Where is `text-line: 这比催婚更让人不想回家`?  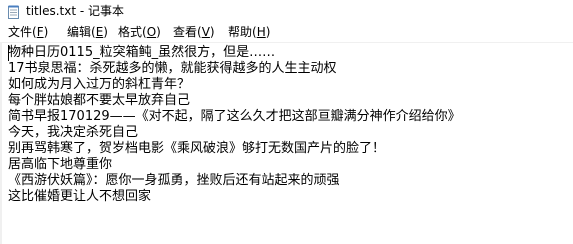
text-line: 这比催婚更让人不想回家 is located at coordinates (80, 196).